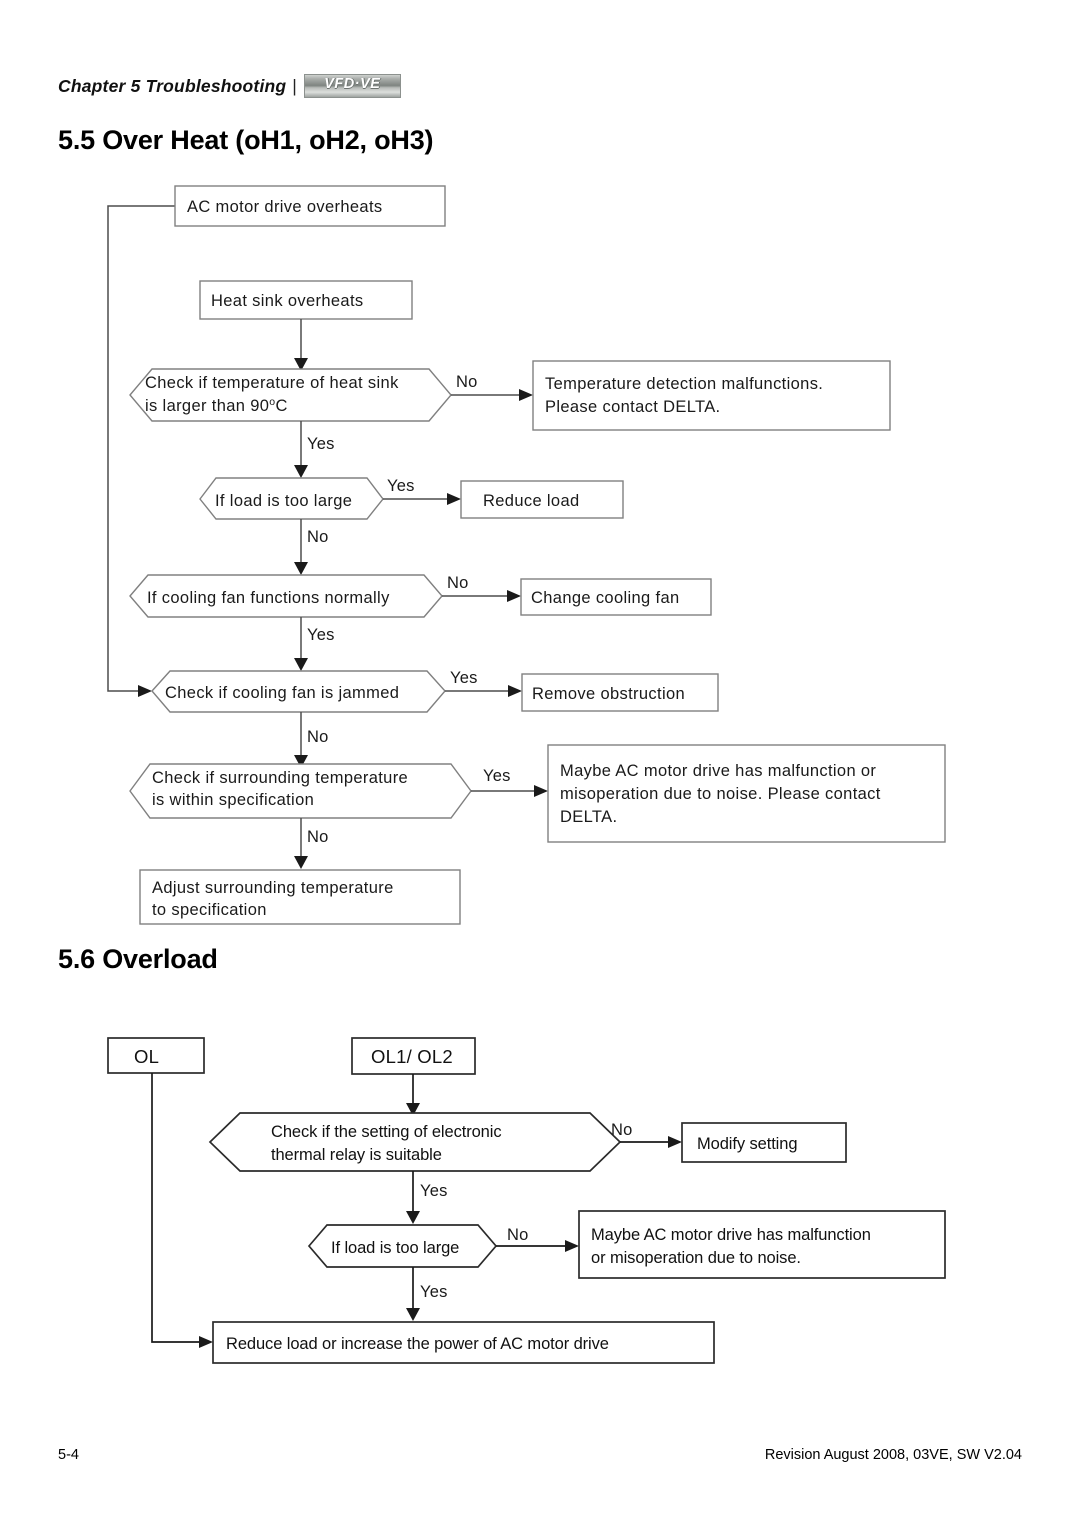 Image resolution: width=1080 pixels, height=1534 pixels. Describe the element at coordinates (413, 1217) in the screenshot. I see `arrowhead-relay-yes` at that location.